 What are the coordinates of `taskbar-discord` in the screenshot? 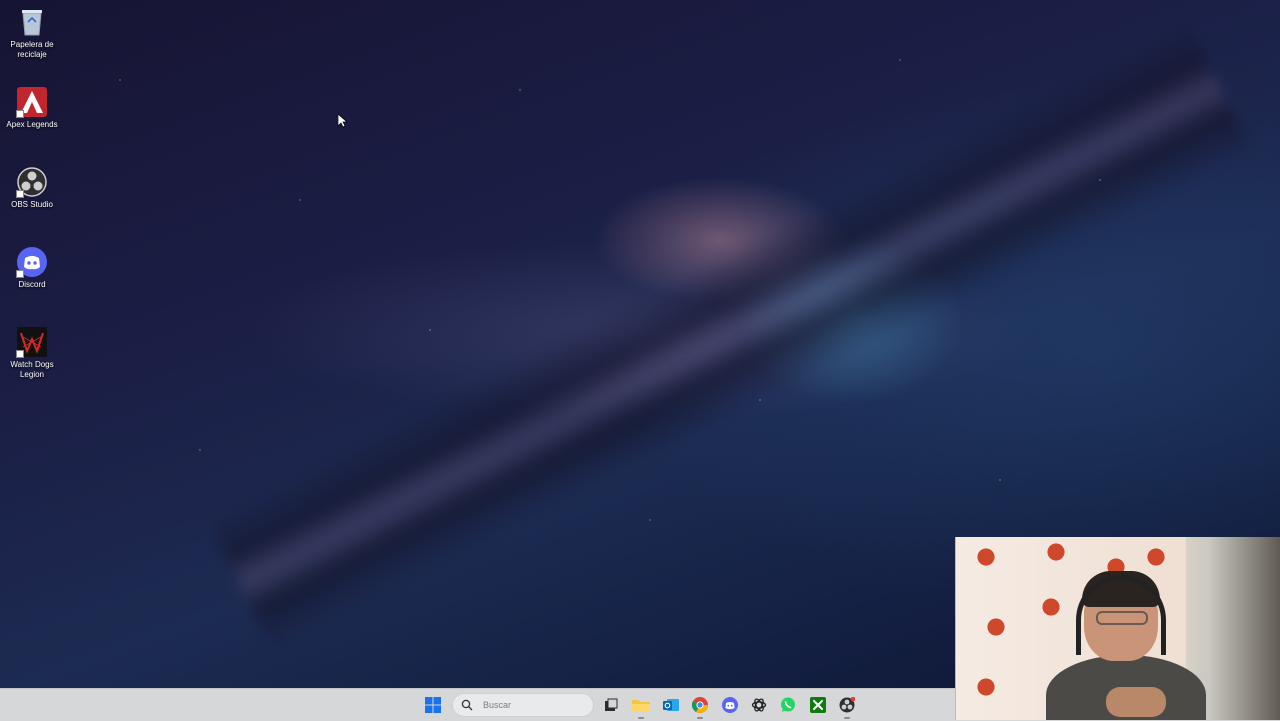 It's located at (730, 705).